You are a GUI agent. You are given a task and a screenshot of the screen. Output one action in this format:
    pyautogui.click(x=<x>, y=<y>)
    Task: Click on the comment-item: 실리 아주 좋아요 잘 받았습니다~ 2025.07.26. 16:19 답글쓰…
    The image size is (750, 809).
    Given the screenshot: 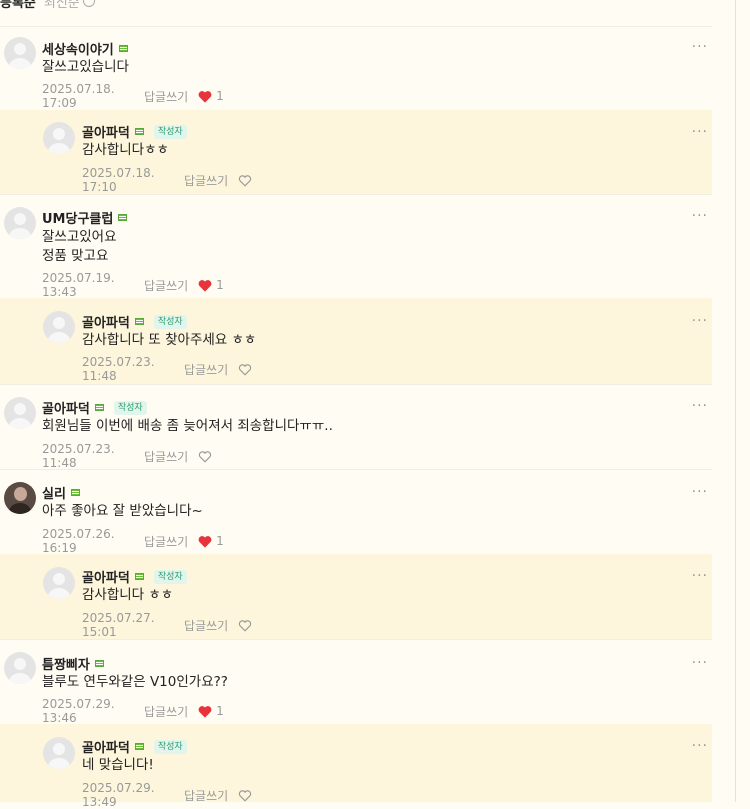 What is the action you would take?
    pyautogui.click(x=356, y=512)
    